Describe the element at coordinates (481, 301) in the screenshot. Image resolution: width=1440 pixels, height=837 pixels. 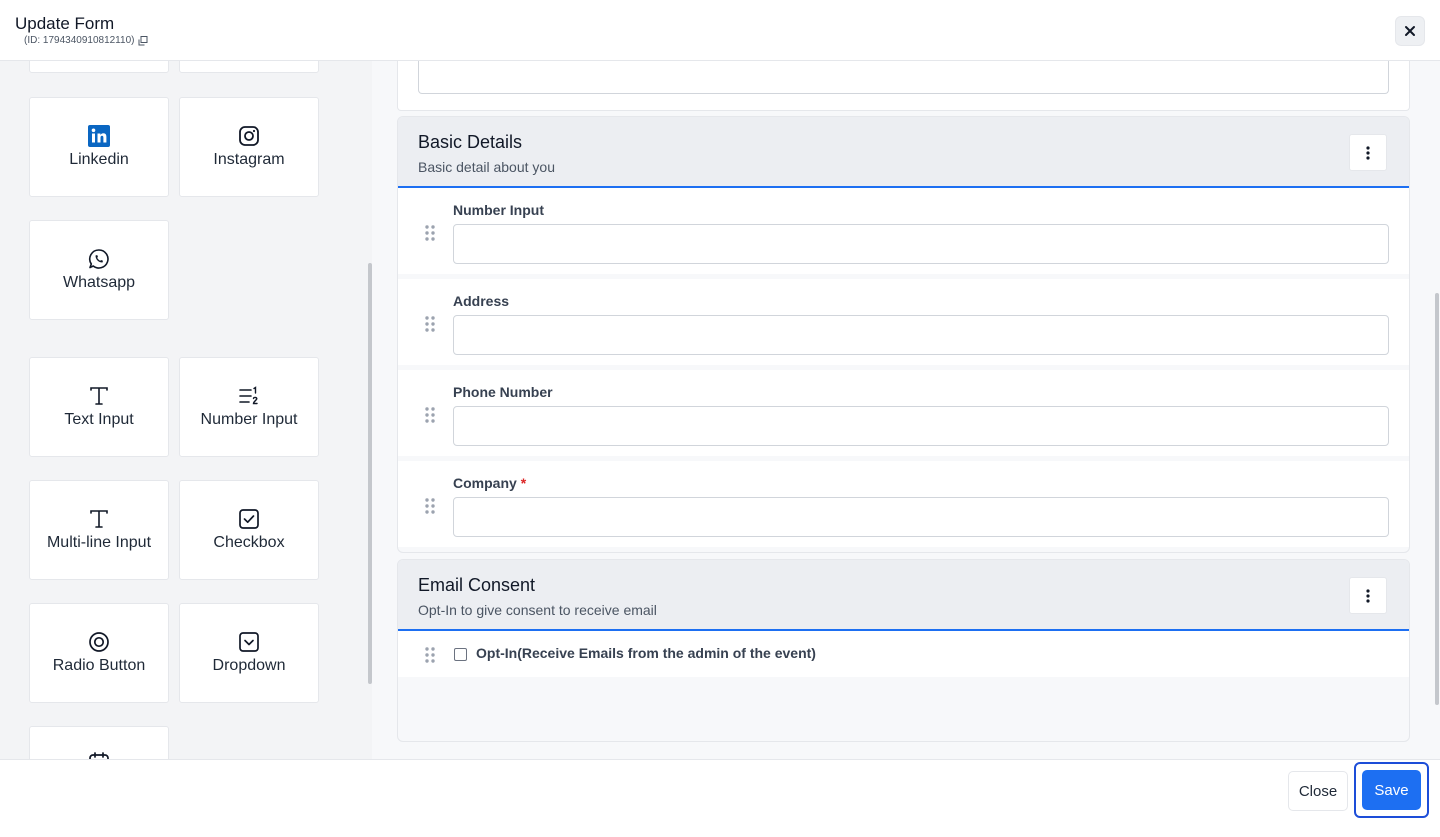
I see `field-label: Address` at that location.